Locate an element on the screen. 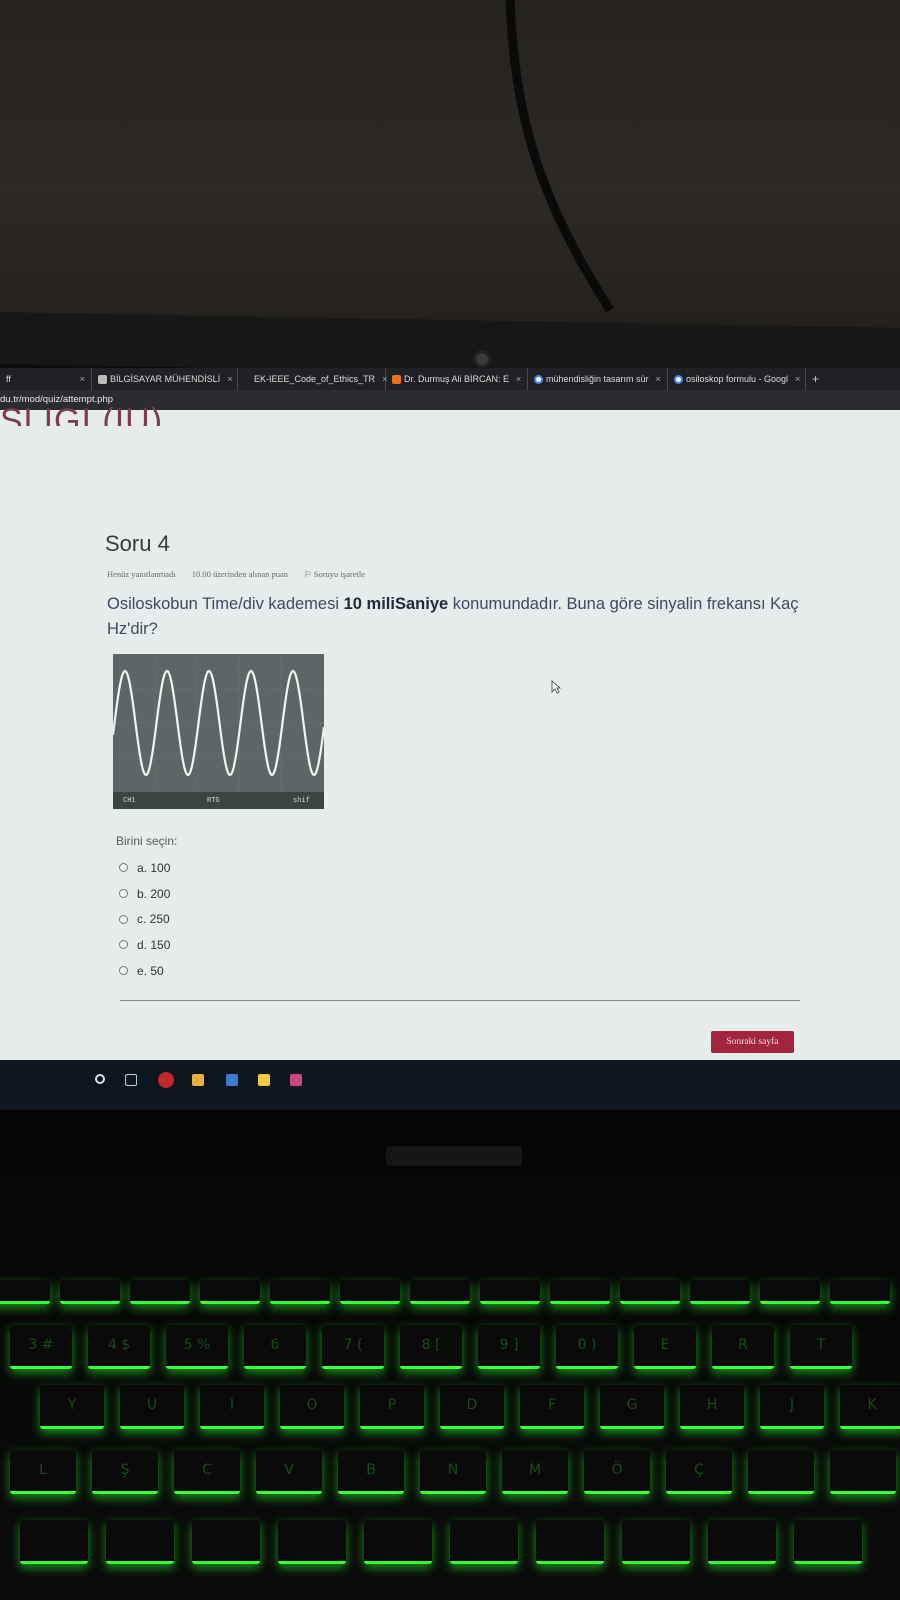  keyboard-key: N is located at coordinates (453, 1472).